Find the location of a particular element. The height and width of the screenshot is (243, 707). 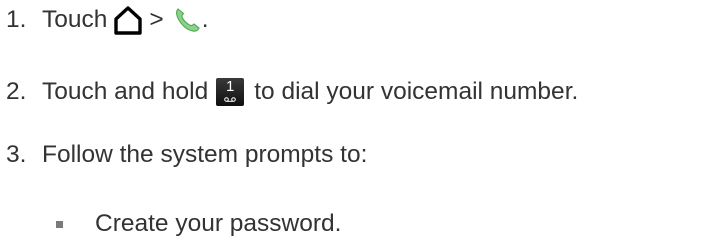

voicemail-glyph-icon is located at coordinates (230, 99).